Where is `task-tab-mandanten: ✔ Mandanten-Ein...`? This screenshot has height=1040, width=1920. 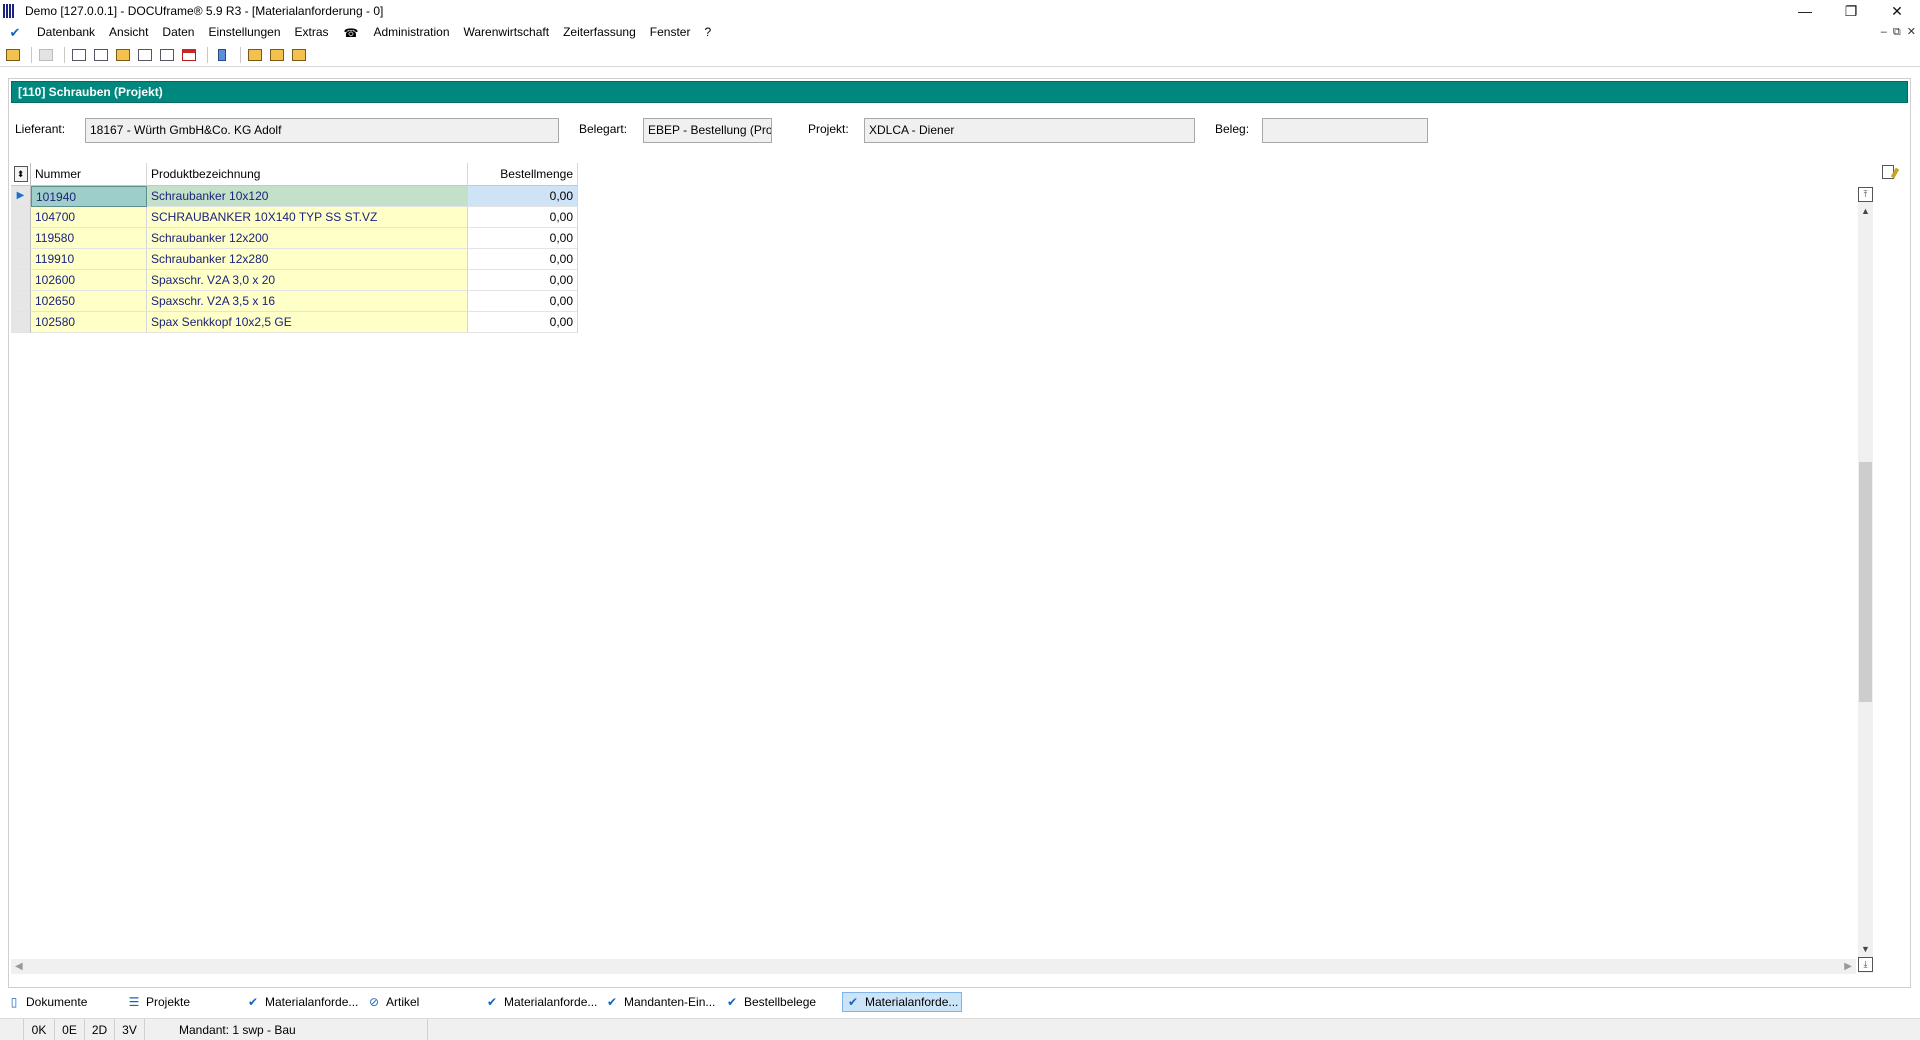 task-tab-mandanten: ✔ Mandanten-Ein... is located at coordinates (660, 1002).